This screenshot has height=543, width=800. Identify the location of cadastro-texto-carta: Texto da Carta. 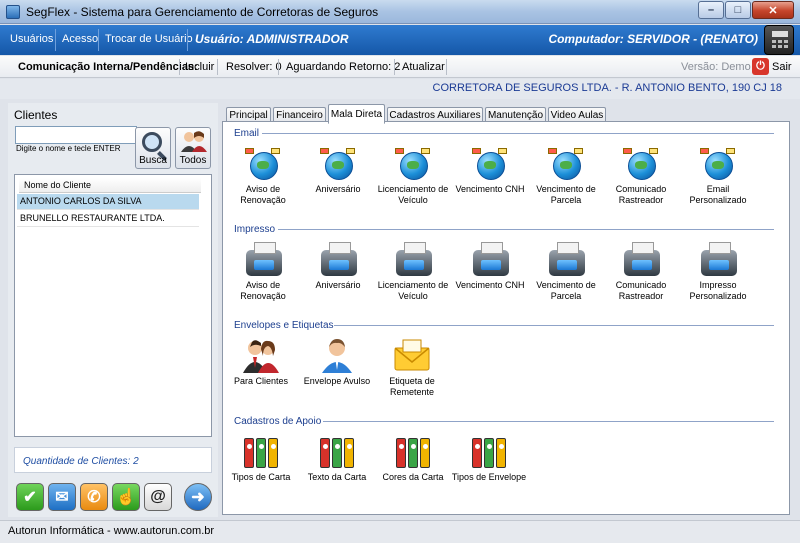
(337, 458).